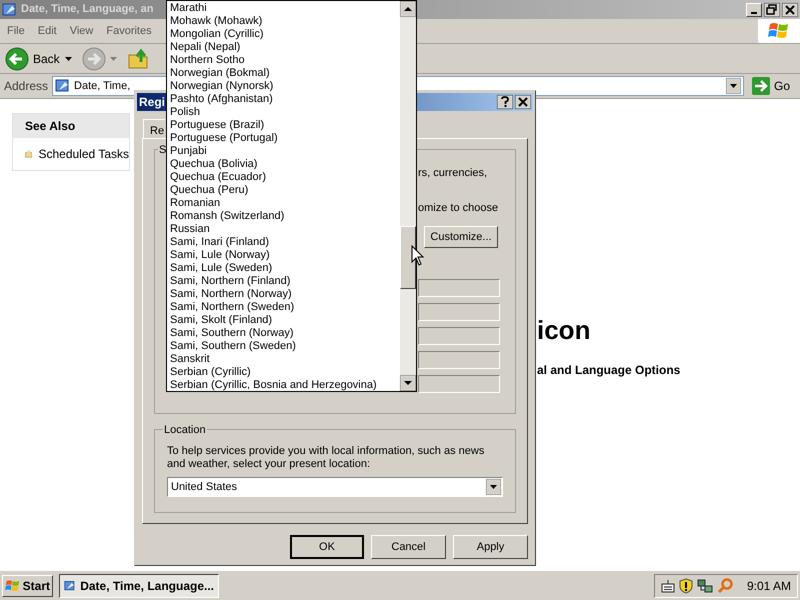 The height and width of the screenshot is (600, 800). What do you see at coordinates (283, 86) in the screenshot?
I see `list-item: Norwegian (Nynorsk)` at bounding box center [283, 86].